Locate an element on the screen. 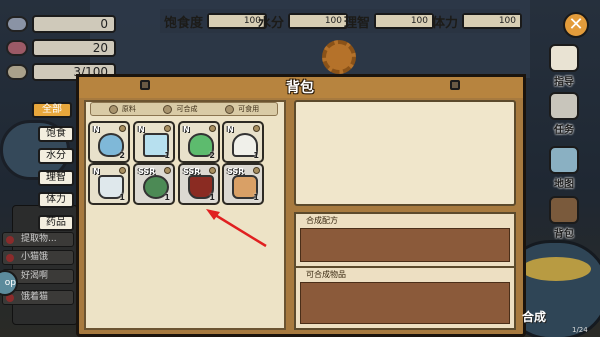 This screenshot has height=337, width=600. filter-raw: 原料 is located at coordinates (122, 109).